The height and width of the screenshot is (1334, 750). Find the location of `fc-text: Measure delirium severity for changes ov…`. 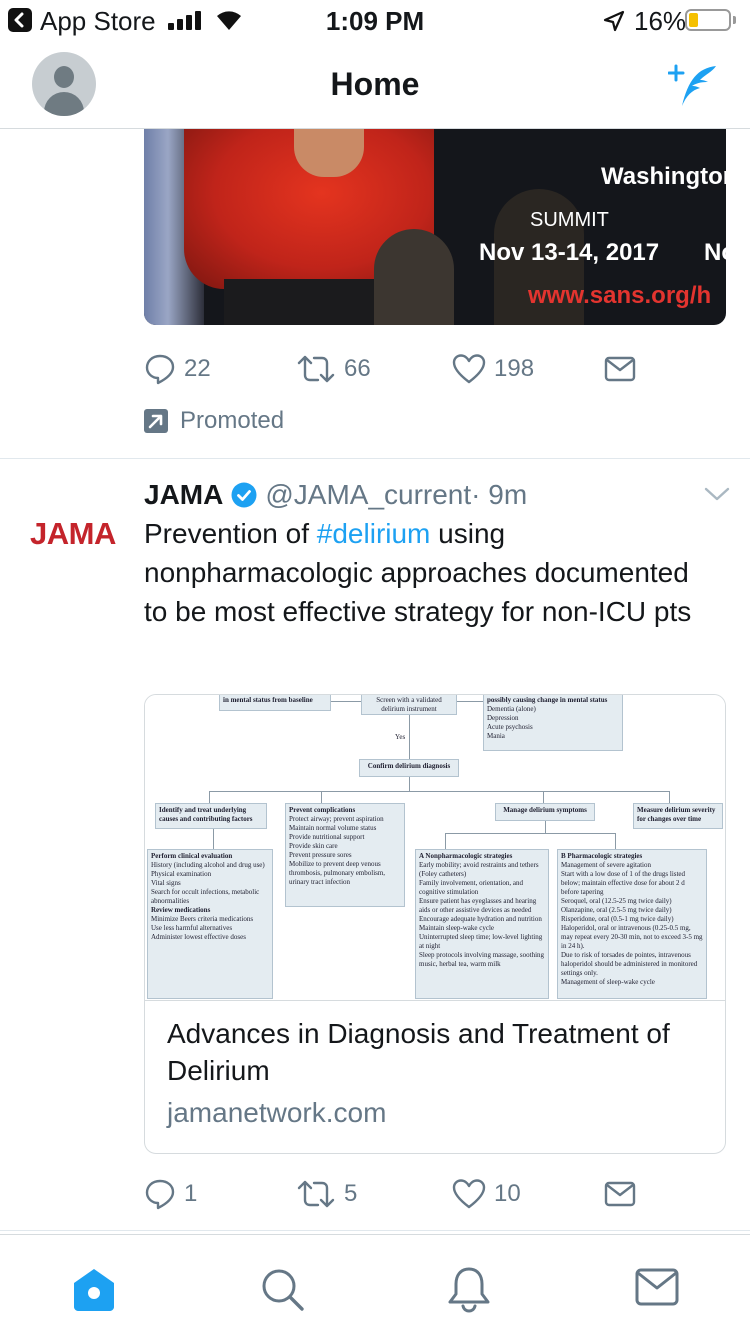

fc-text: Measure delirium severity for changes ov… is located at coordinates (676, 814).